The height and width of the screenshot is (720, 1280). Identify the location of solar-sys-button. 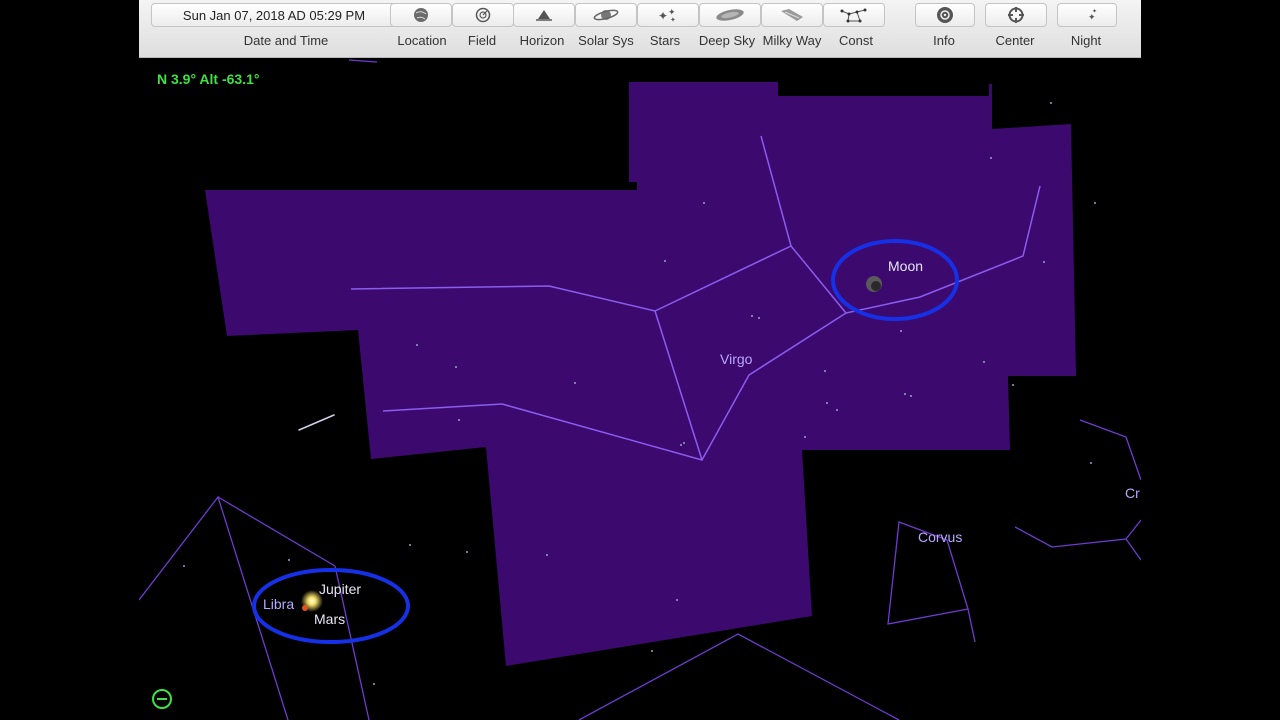
(606, 15).